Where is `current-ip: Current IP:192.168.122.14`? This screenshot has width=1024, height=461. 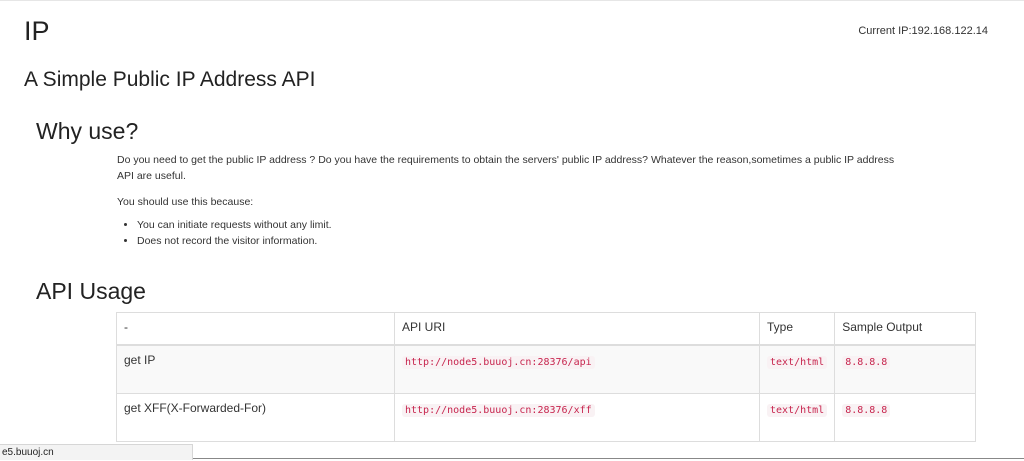 current-ip: Current IP:192.168.122.14 is located at coordinates (923, 31).